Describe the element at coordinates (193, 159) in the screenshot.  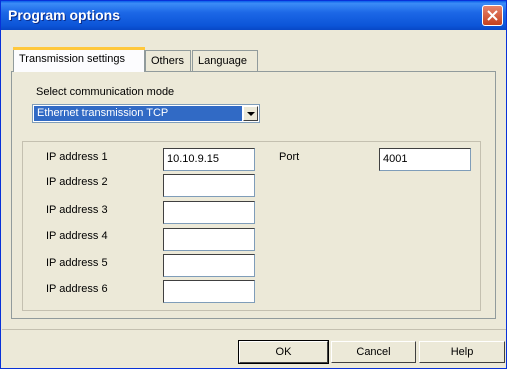
I see `ip-address-1-value: 10.10.9.15` at that location.